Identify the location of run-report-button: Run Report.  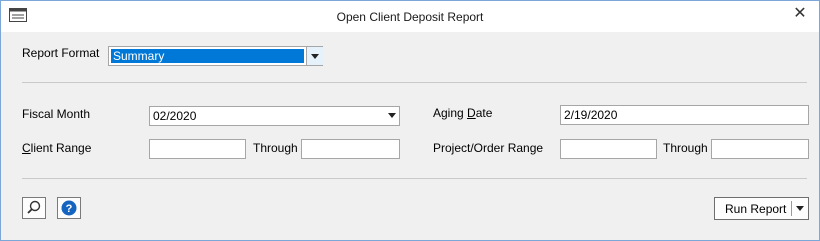
(761, 208).